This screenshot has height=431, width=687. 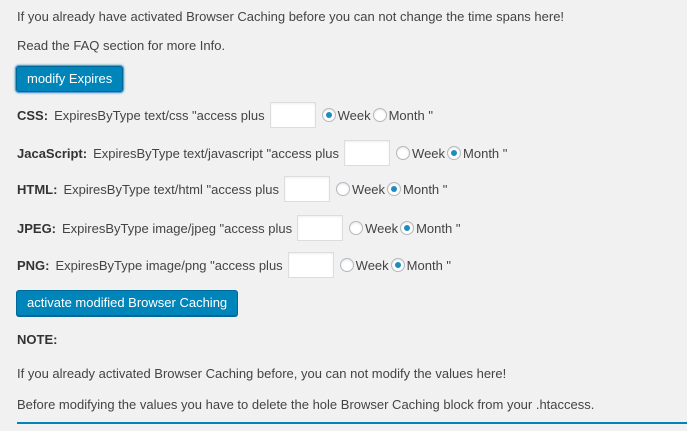 I want to click on html-week-radio, so click(x=343, y=189).